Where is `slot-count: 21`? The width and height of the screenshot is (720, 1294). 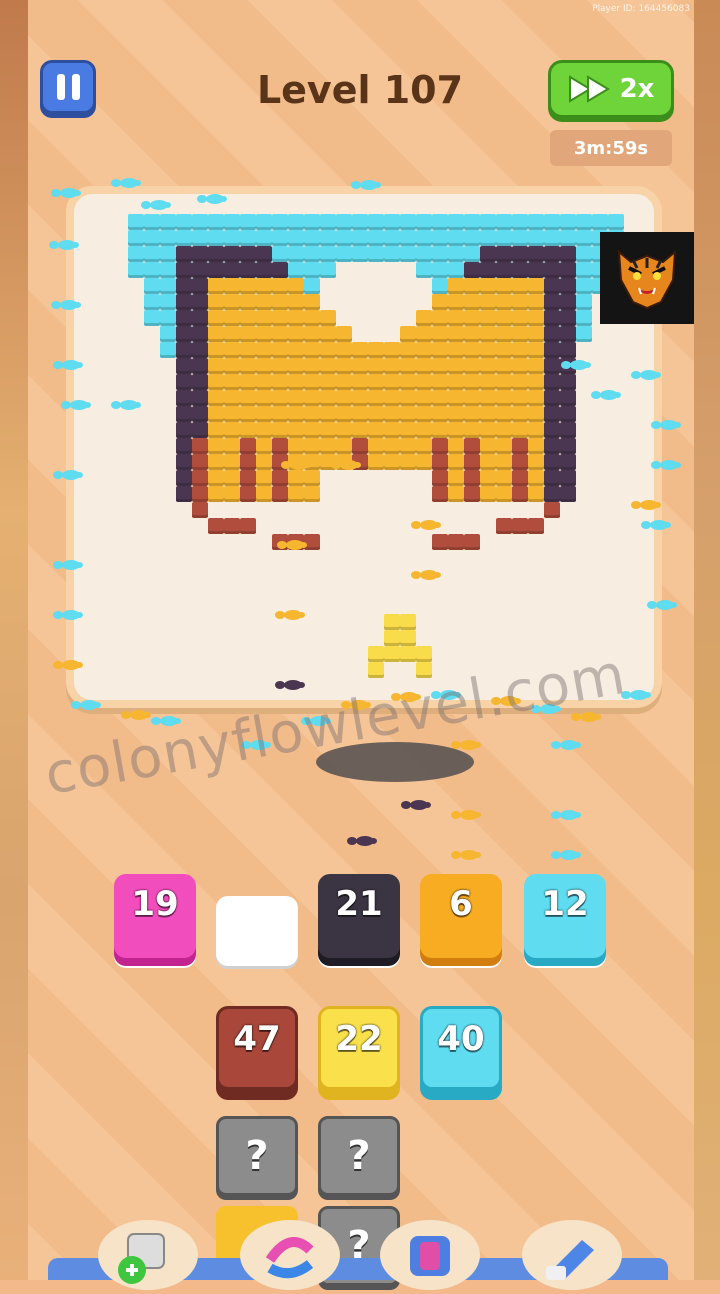 slot-count: 21 is located at coordinates (359, 904).